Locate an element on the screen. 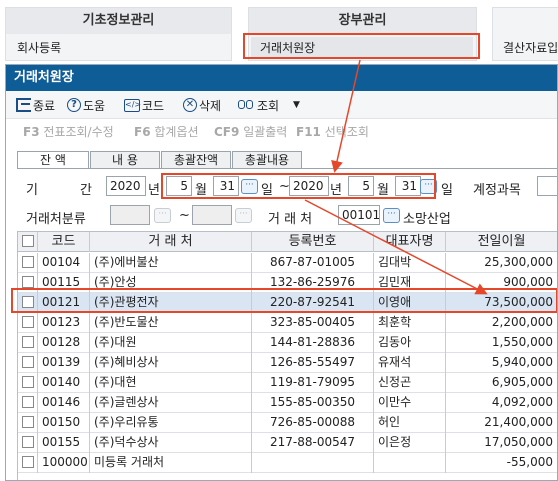 This screenshot has height=481, width=558. to-day-input: 31 is located at coordinates (408, 186).